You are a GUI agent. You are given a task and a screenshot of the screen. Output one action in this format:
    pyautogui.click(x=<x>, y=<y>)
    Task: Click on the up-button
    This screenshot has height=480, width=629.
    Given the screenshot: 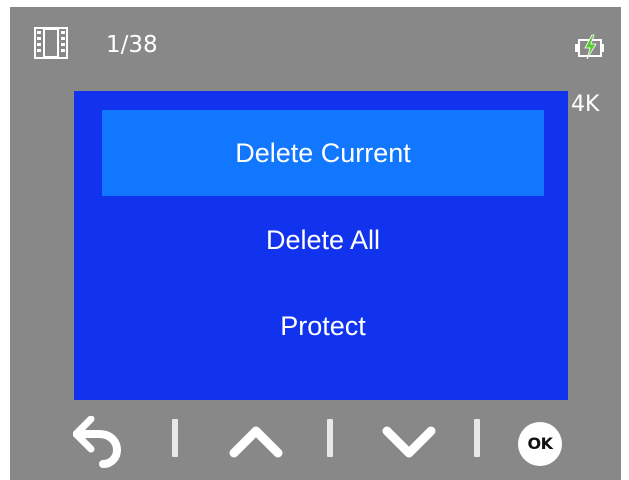 What is the action you would take?
    pyautogui.click(x=256, y=443)
    